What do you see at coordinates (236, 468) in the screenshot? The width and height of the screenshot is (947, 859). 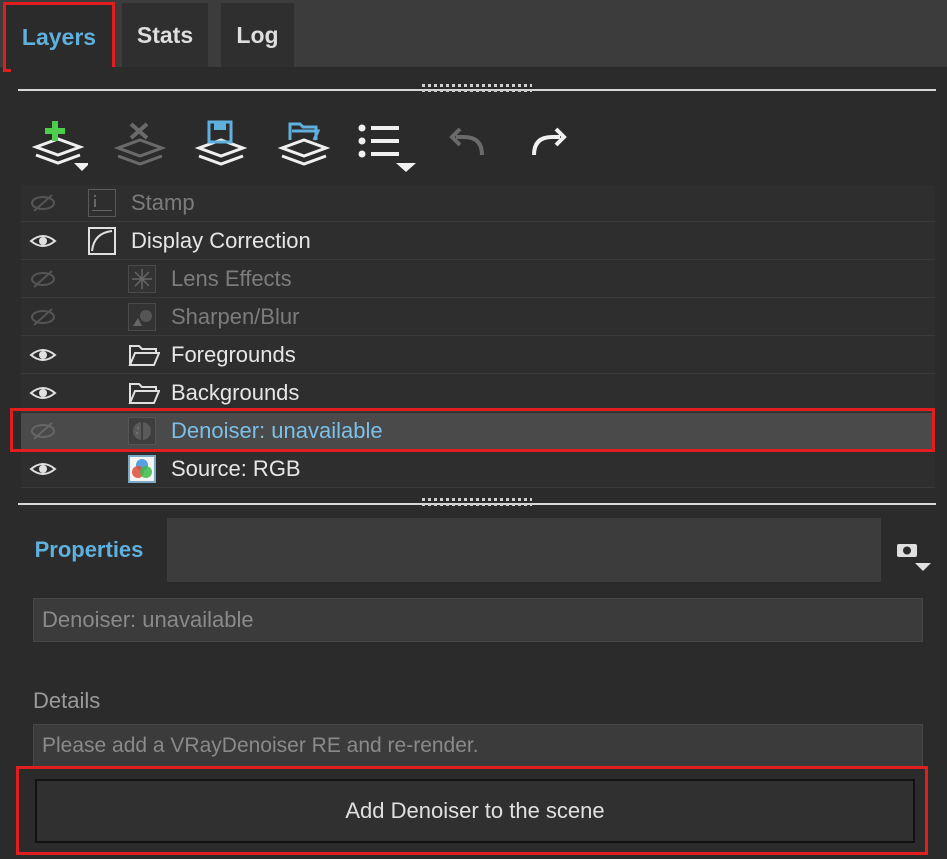 I see `layer-label-source-rgb: Source: RGB` at bounding box center [236, 468].